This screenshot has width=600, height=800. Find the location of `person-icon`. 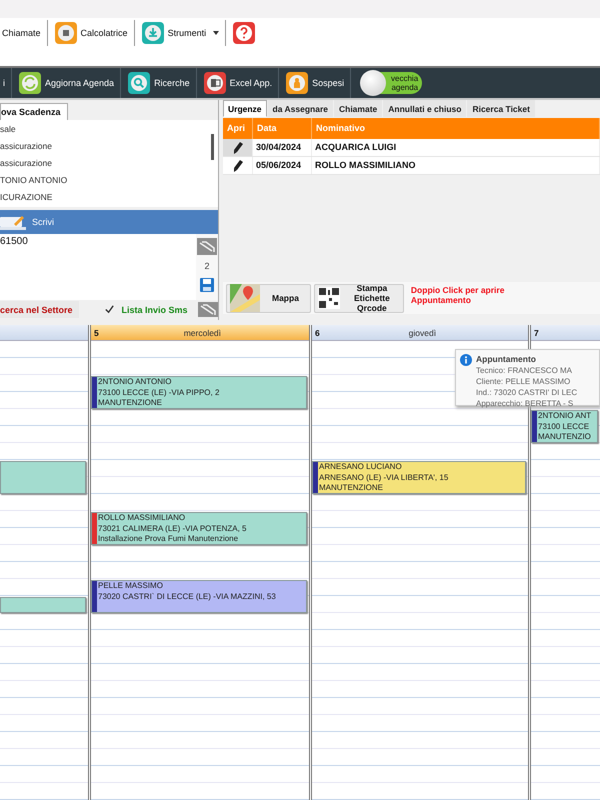

person-icon is located at coordinates (297, 83).